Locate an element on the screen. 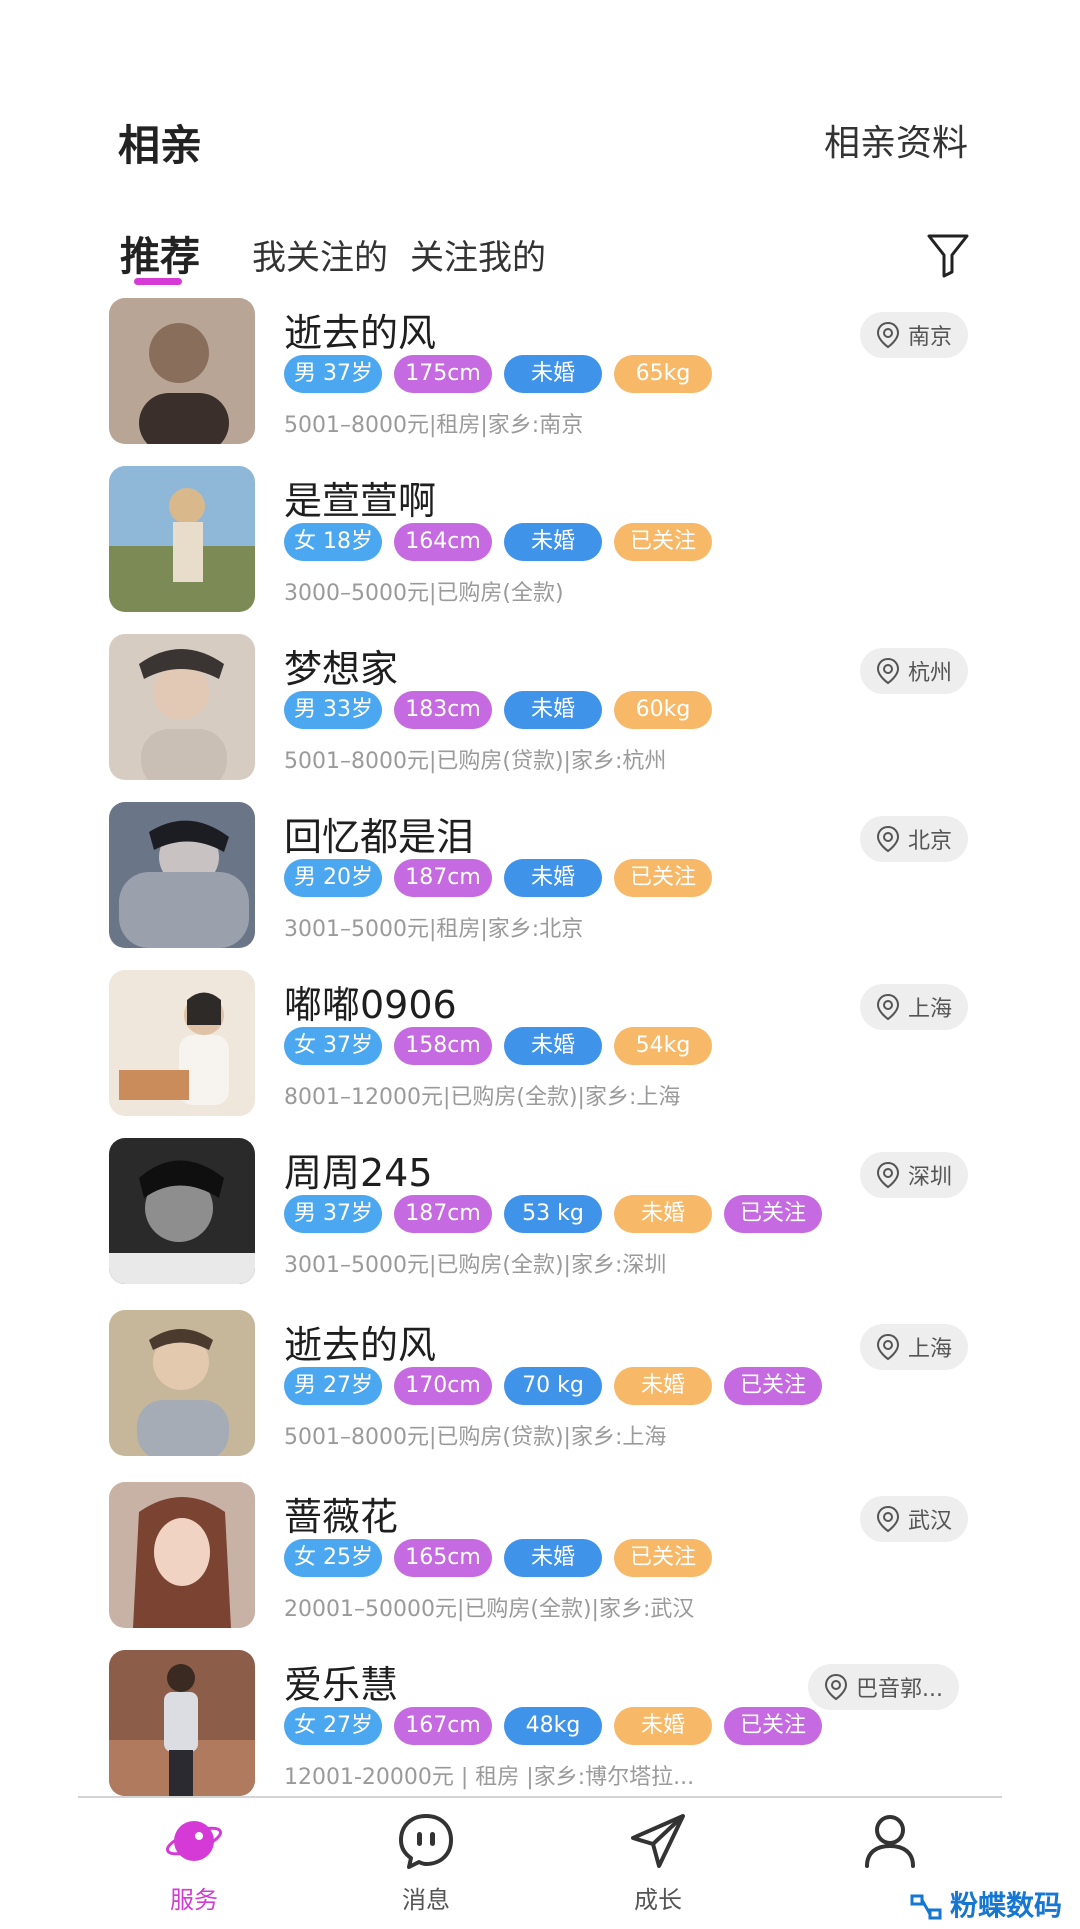  nav-divider is located at coordinates (540, 1797).